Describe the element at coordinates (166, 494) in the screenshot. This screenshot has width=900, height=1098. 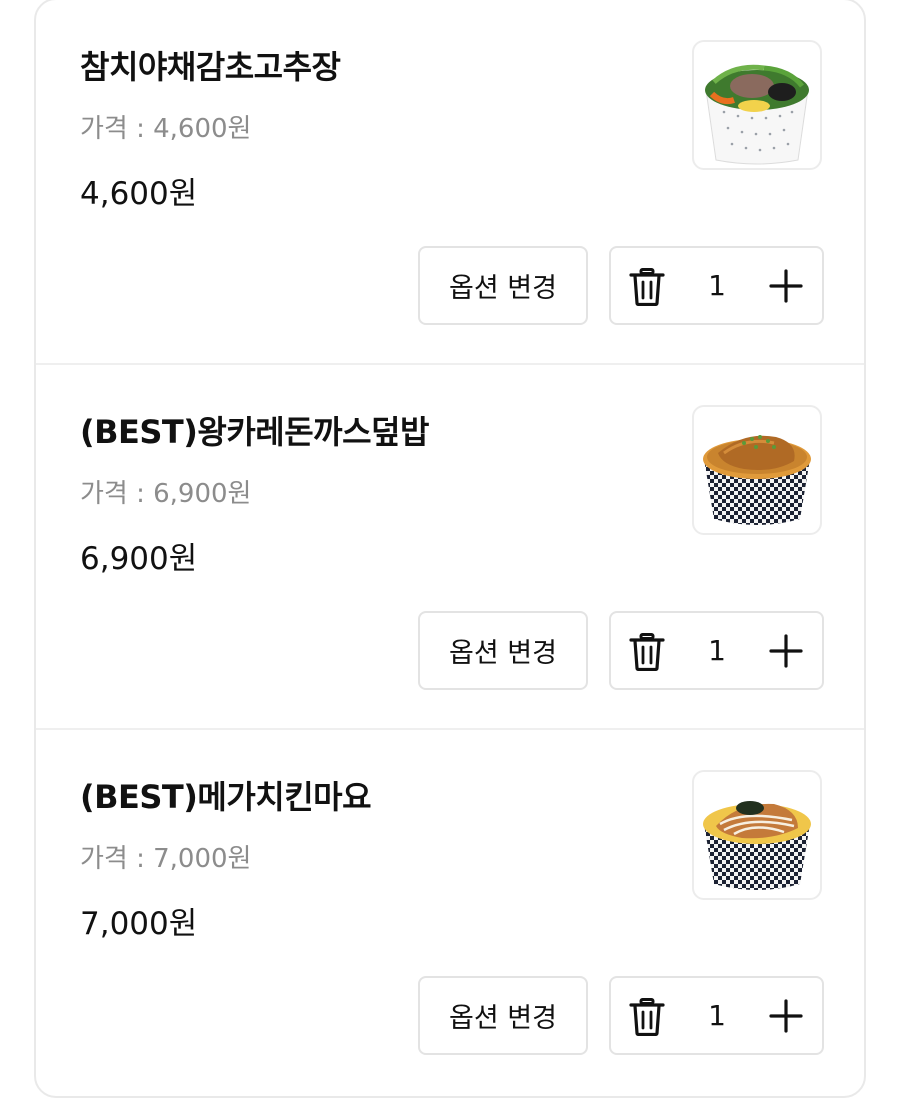
I see `item-unit-price: 가격 : 6,900원` at that location.